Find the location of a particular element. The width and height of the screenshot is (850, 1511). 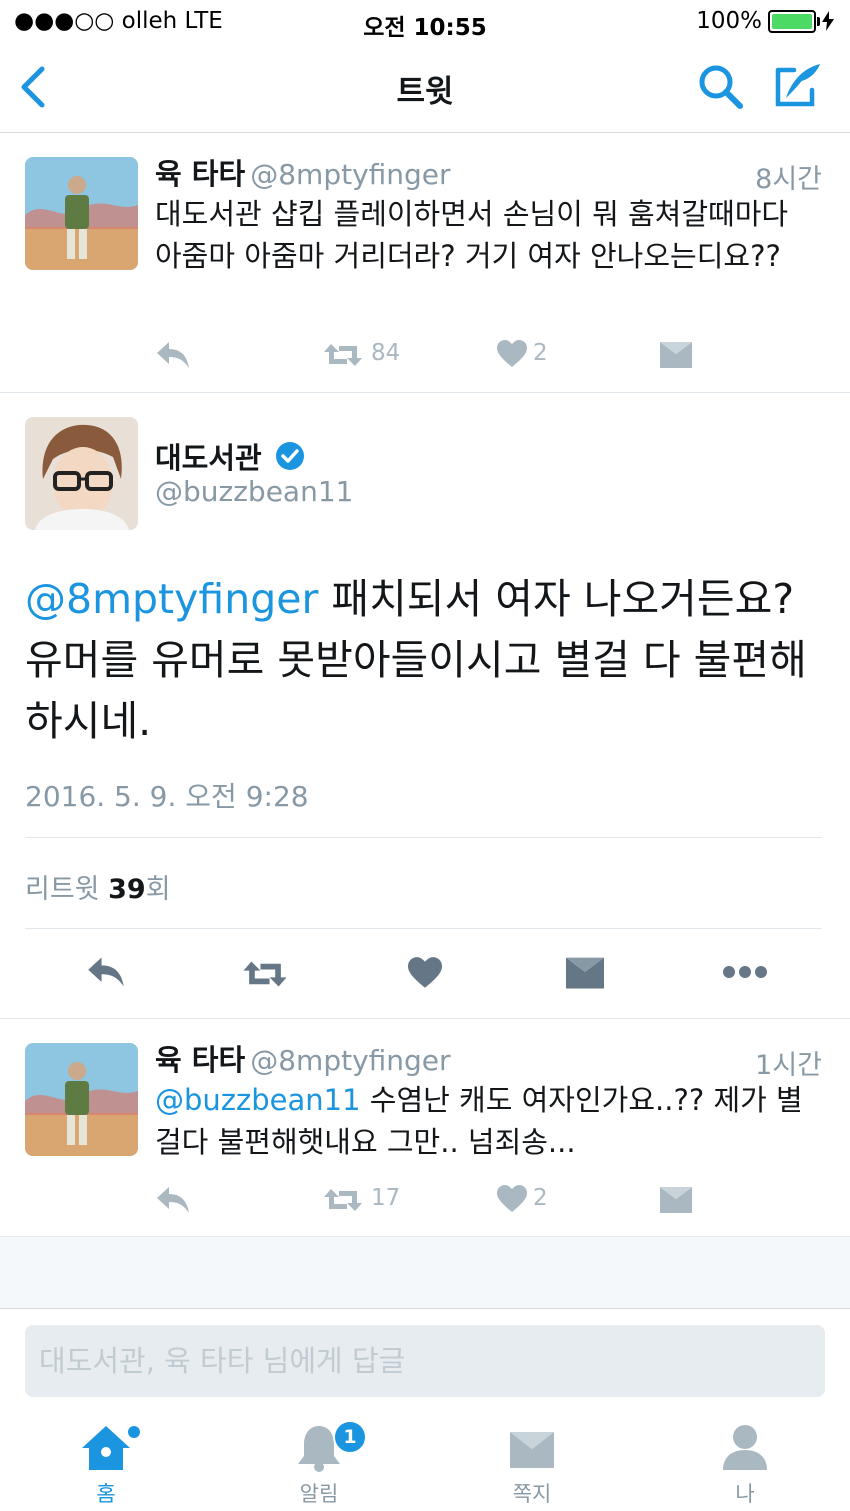

tweet-time: 8시간 is located at coordinates (788, 179).